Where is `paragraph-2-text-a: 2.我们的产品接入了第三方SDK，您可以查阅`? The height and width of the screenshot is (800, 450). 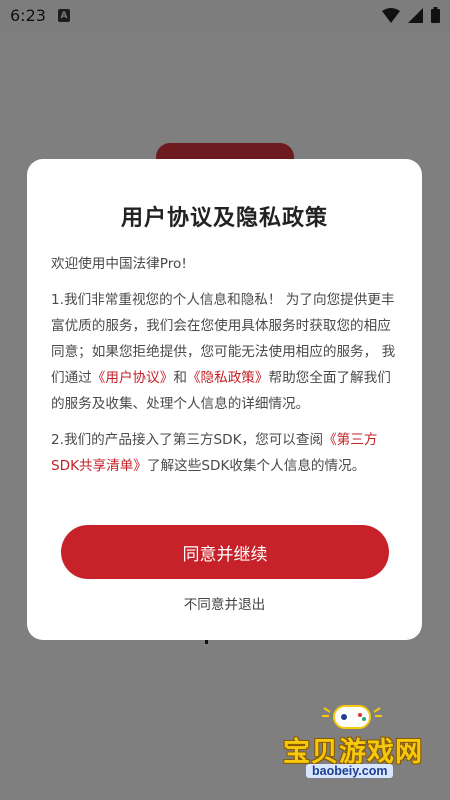
paragraph-2-text-a: 2.我们的产品接入了第三方SDK，您可以查阅 is located at coordinates (187, 440).